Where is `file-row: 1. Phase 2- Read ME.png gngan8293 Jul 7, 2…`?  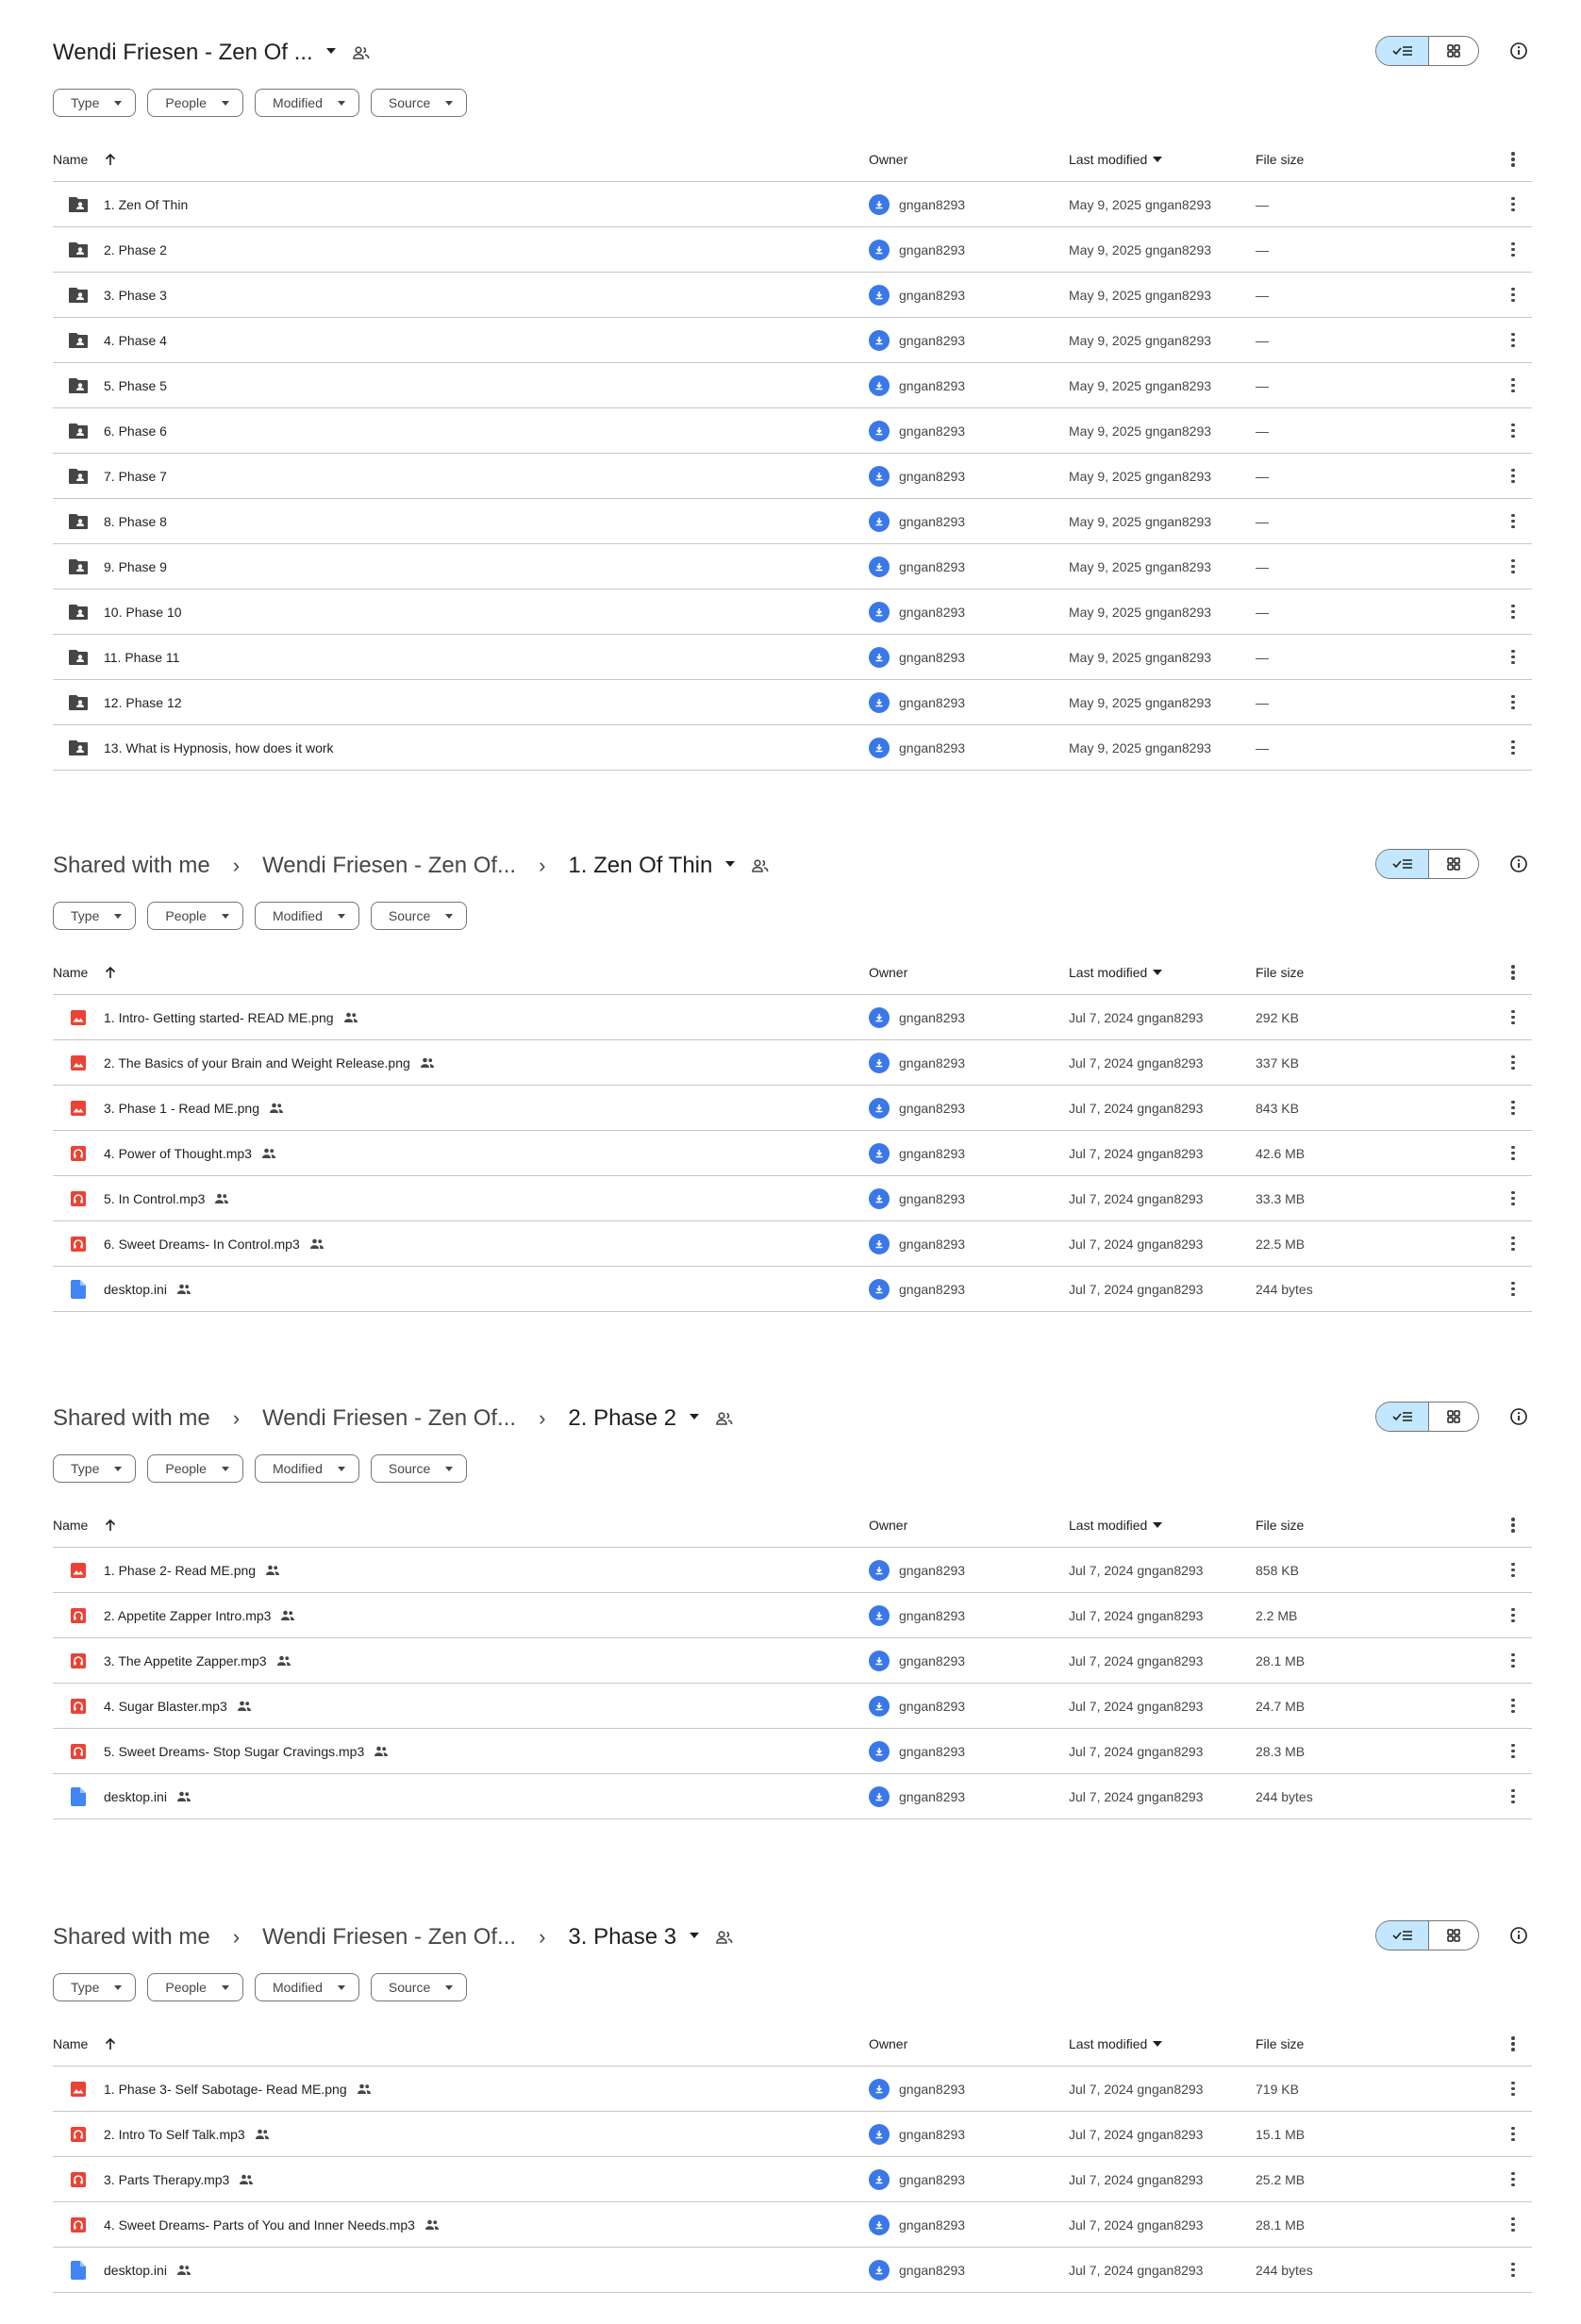 file-row: 1. Phase 2- Read ME.png gngan8293 Jul 7, 2… is located at coordinates (792, 1571).